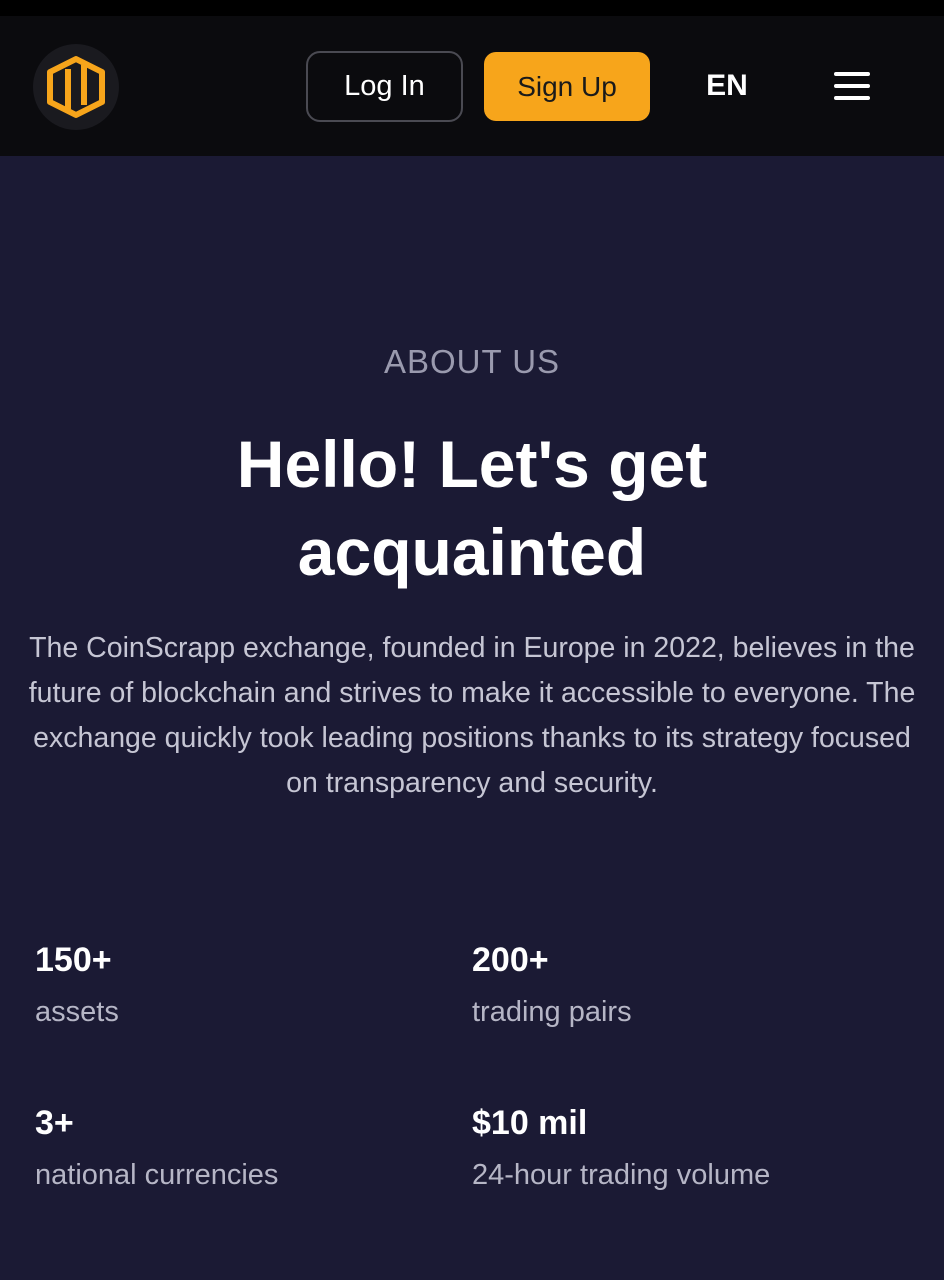  What do you see at coordinates (157, 1175) in the screenshot?
I see `stat-label: national currencies` at bounding box center [157, 1175].